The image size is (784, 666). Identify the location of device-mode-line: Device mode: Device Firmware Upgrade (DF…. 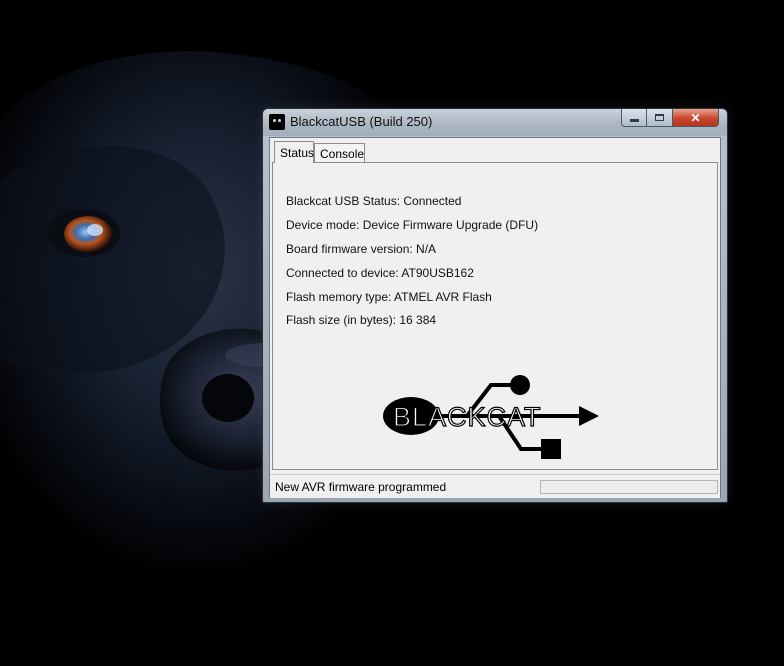
(412, 225).